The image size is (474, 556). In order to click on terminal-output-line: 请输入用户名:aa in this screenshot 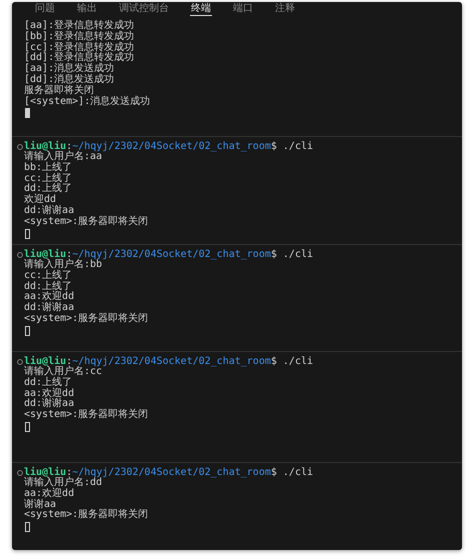, I will do `click(63, 157)`.